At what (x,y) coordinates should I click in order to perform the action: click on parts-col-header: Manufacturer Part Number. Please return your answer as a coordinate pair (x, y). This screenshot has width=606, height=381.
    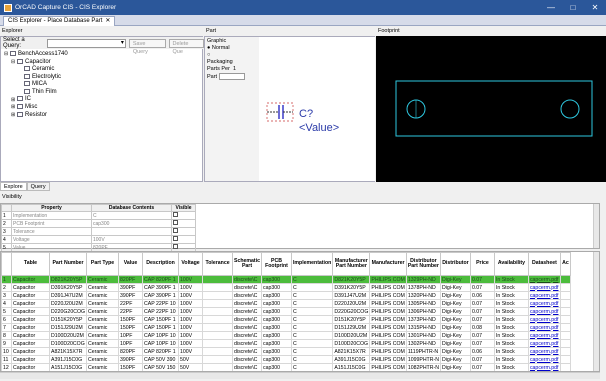
    Looking at the image, I should click on (351, 264).